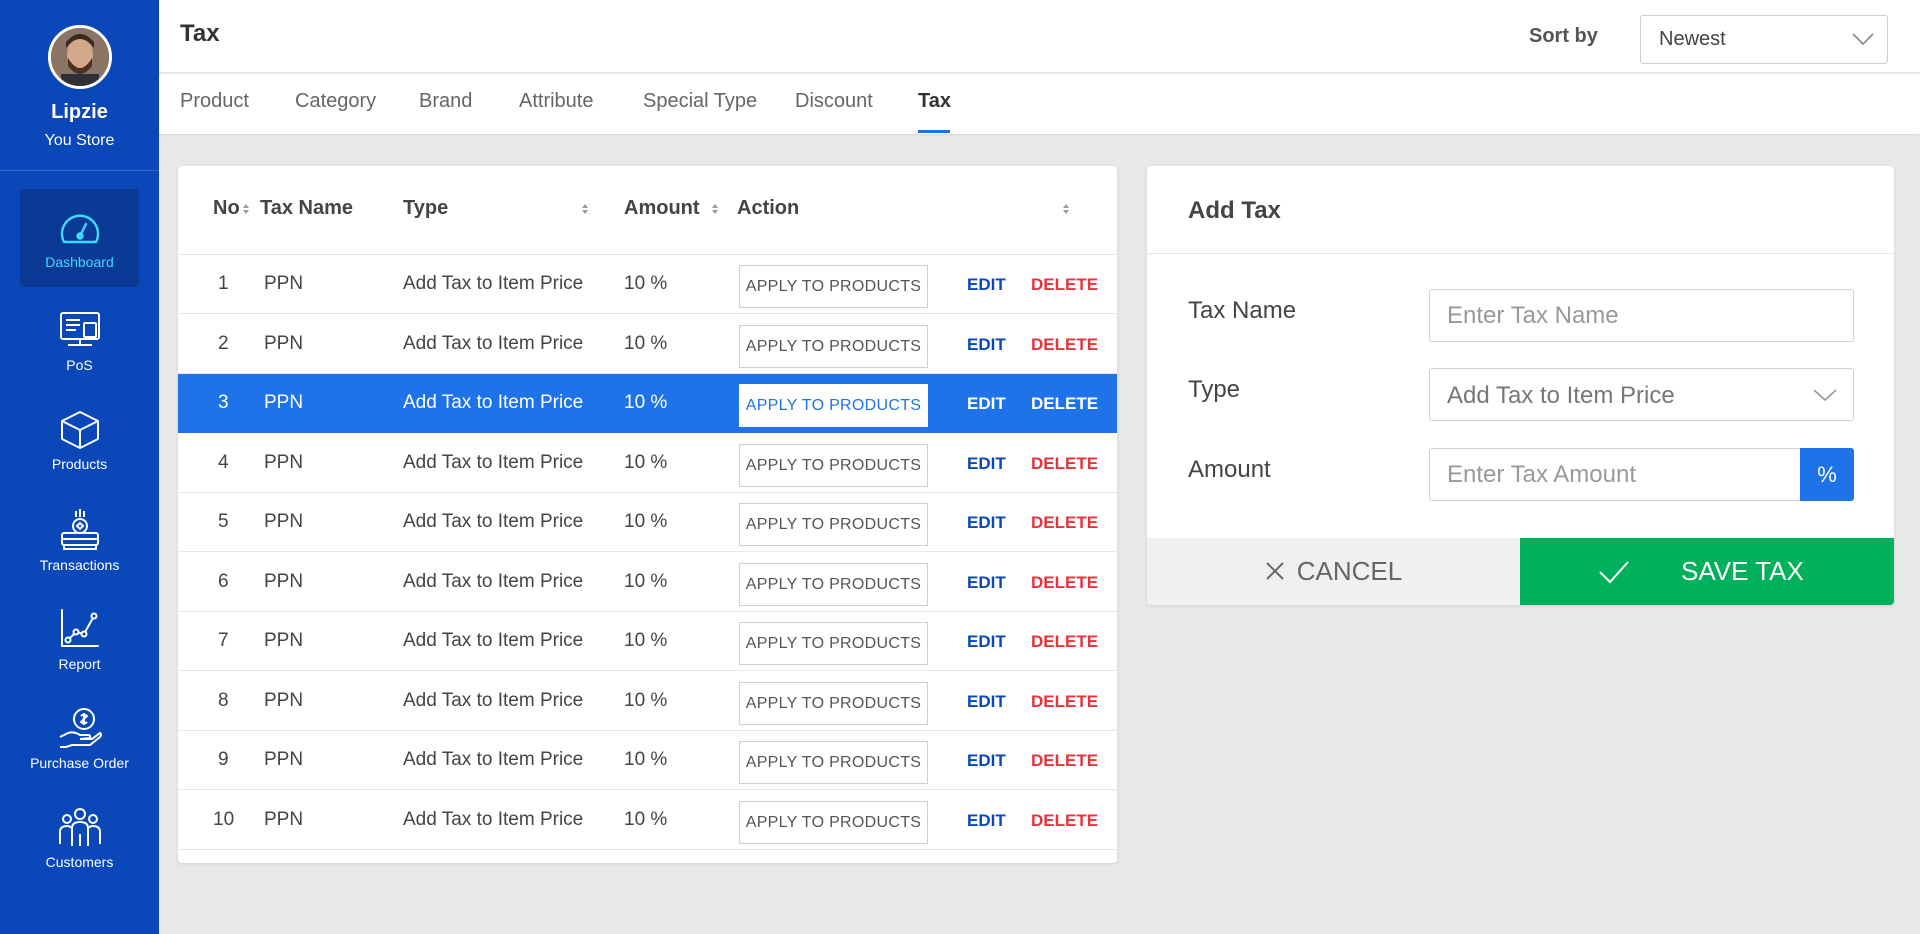 This screenshot has height=934, width=1920. What do you see at coordinates (79, 733) in the screenshot?
I see `sidebar-item-purchase-order: Purchase Order` at bounding box center [79, 733].